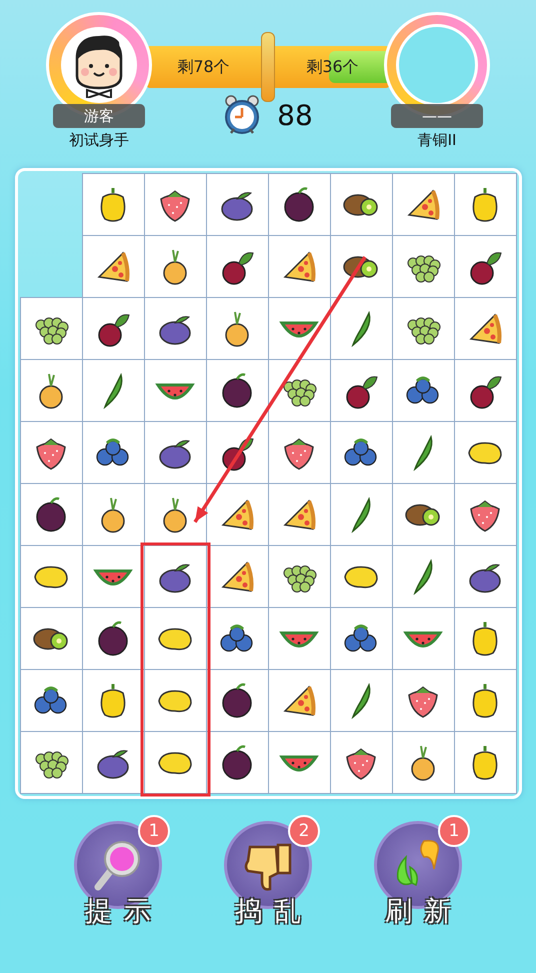 Image resolution: width=536 pixels, height=973 pixels. What do you see at coordinates (437, 116) in the screenshot?
I see `opponent-name-tag: ——` at bounding box center [437, 116].